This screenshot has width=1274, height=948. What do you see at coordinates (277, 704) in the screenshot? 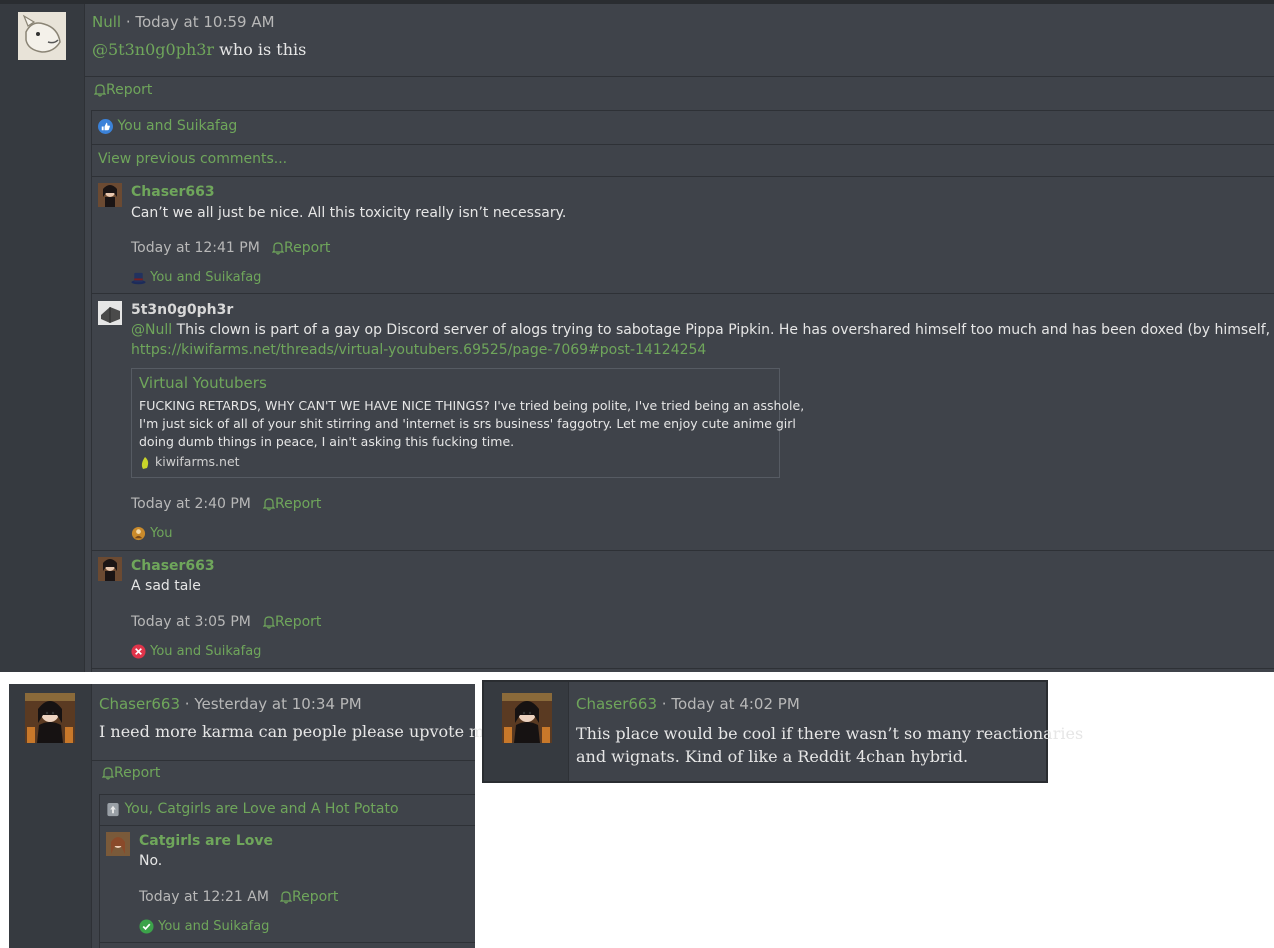
I see `post-time: Yesterday at 10:34 PM` at bounding box center [277, 704].